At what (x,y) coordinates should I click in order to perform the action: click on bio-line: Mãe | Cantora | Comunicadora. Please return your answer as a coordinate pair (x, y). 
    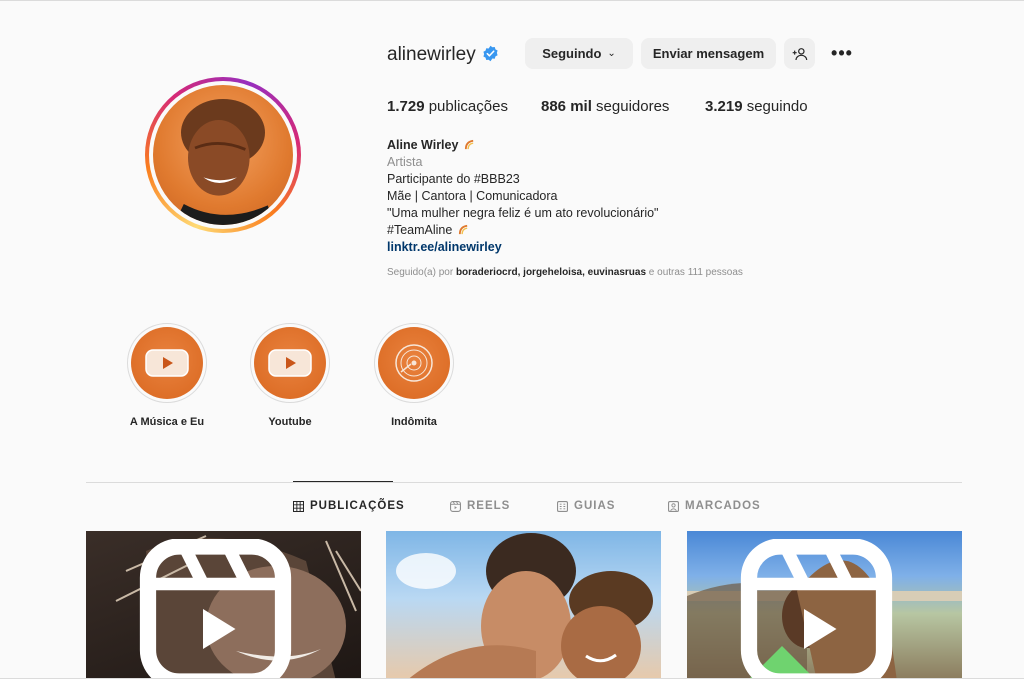
    Looking at the image, I should click on (472, 196).